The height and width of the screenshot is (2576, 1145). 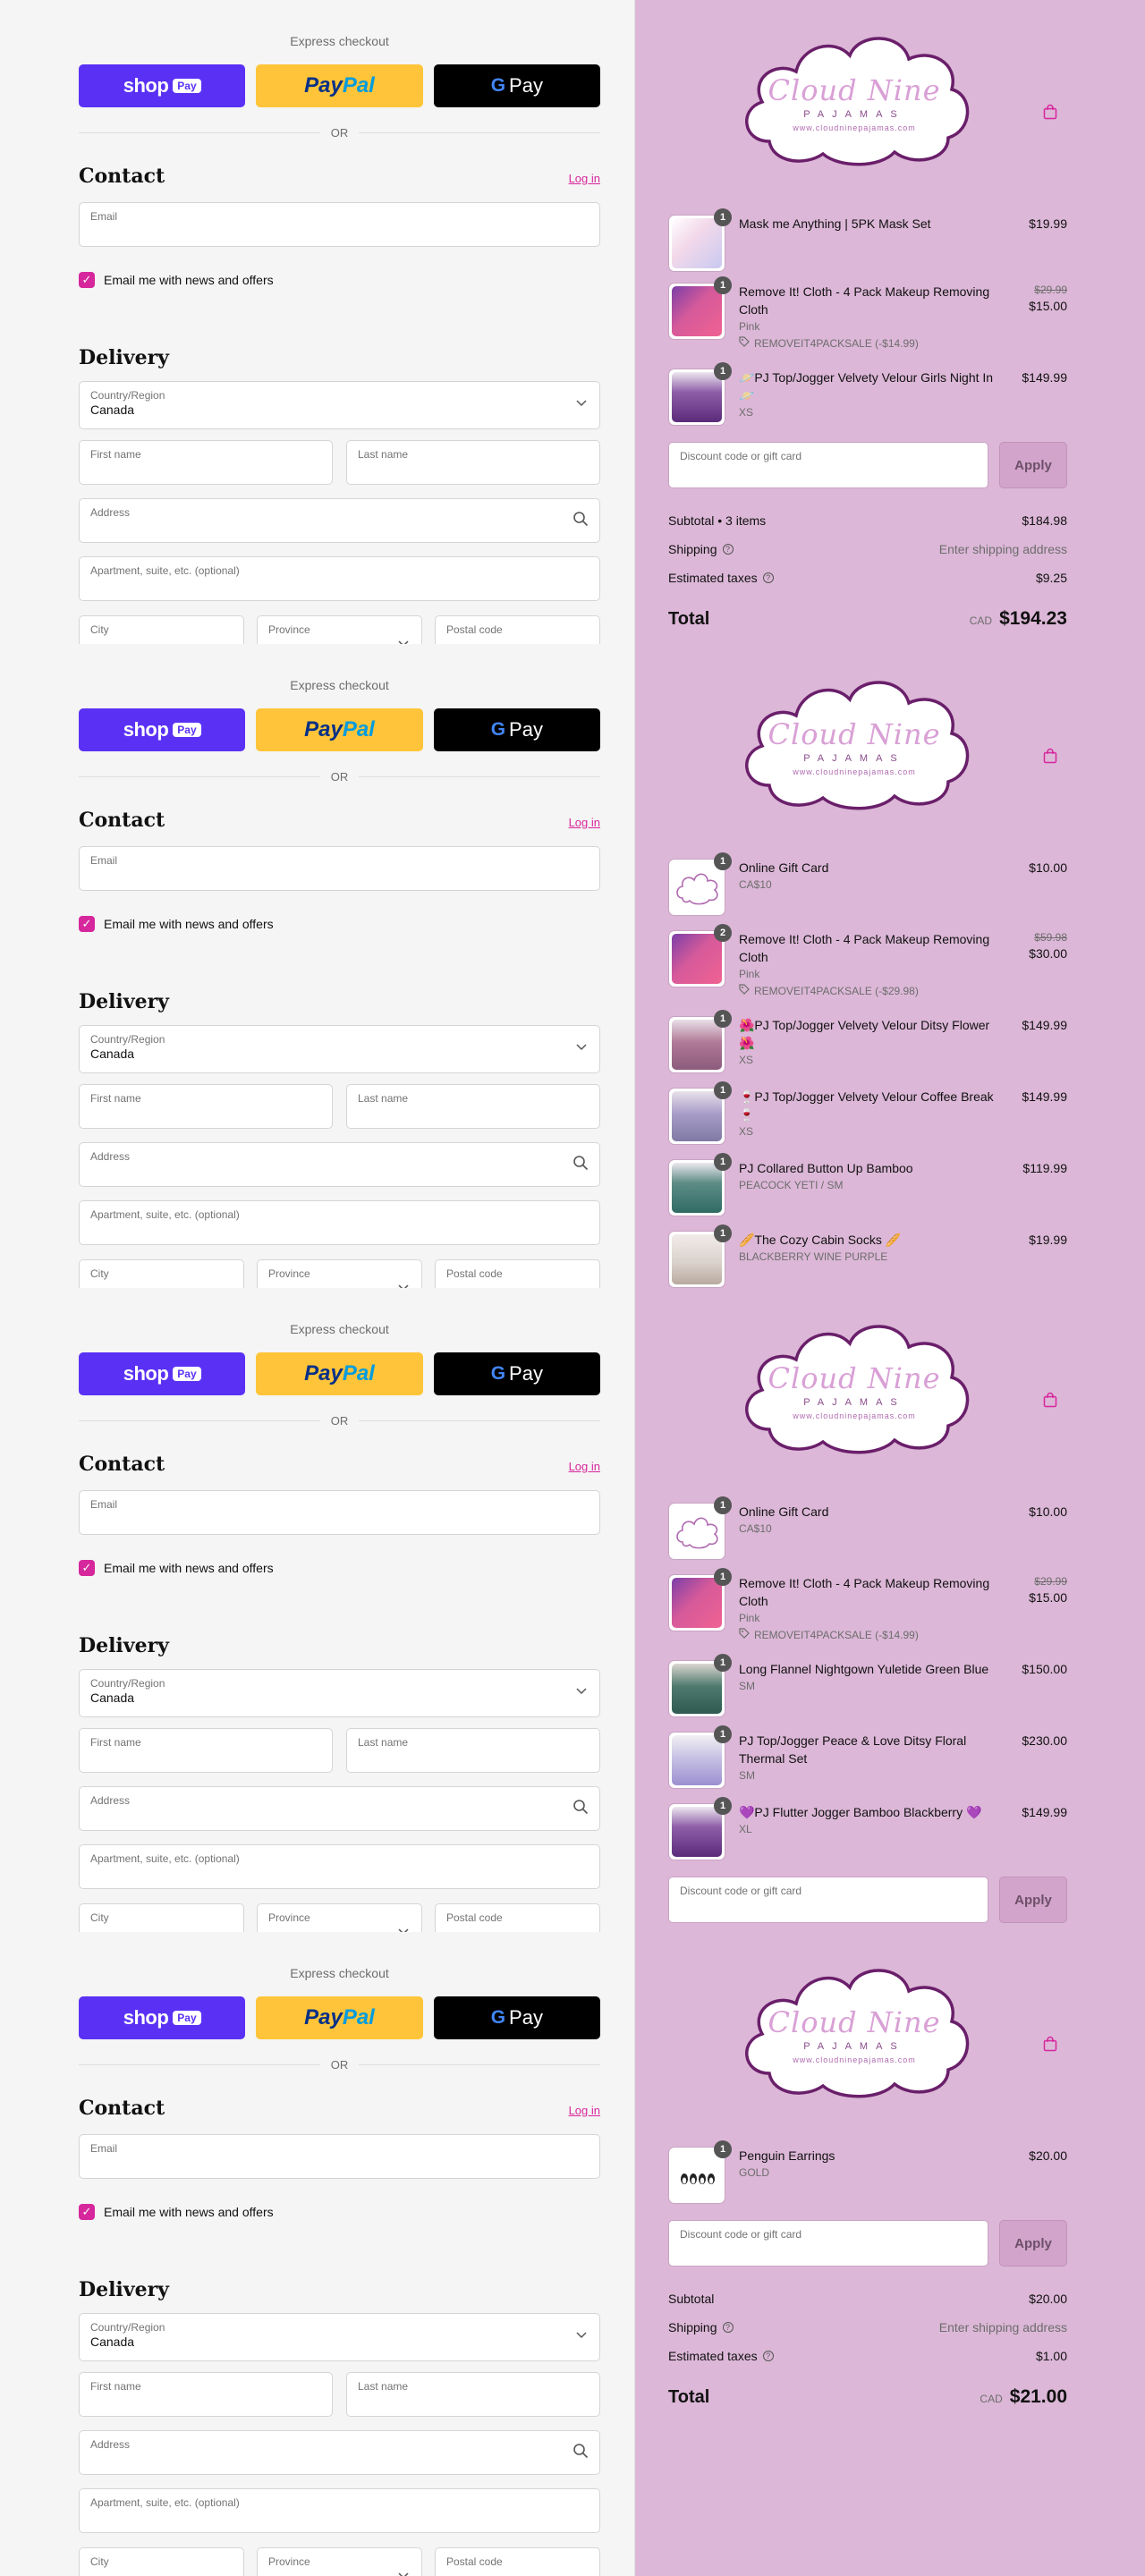 What do you see at coordinates (498, 729) in the screenshot?
I see `google-g-icon: G` at bounding box center [498, 729].